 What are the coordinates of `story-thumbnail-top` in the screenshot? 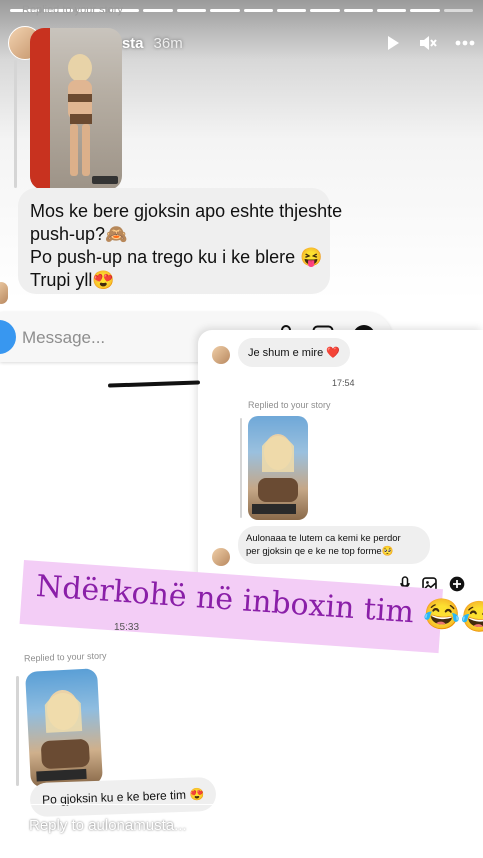 It's located at (76, 109).